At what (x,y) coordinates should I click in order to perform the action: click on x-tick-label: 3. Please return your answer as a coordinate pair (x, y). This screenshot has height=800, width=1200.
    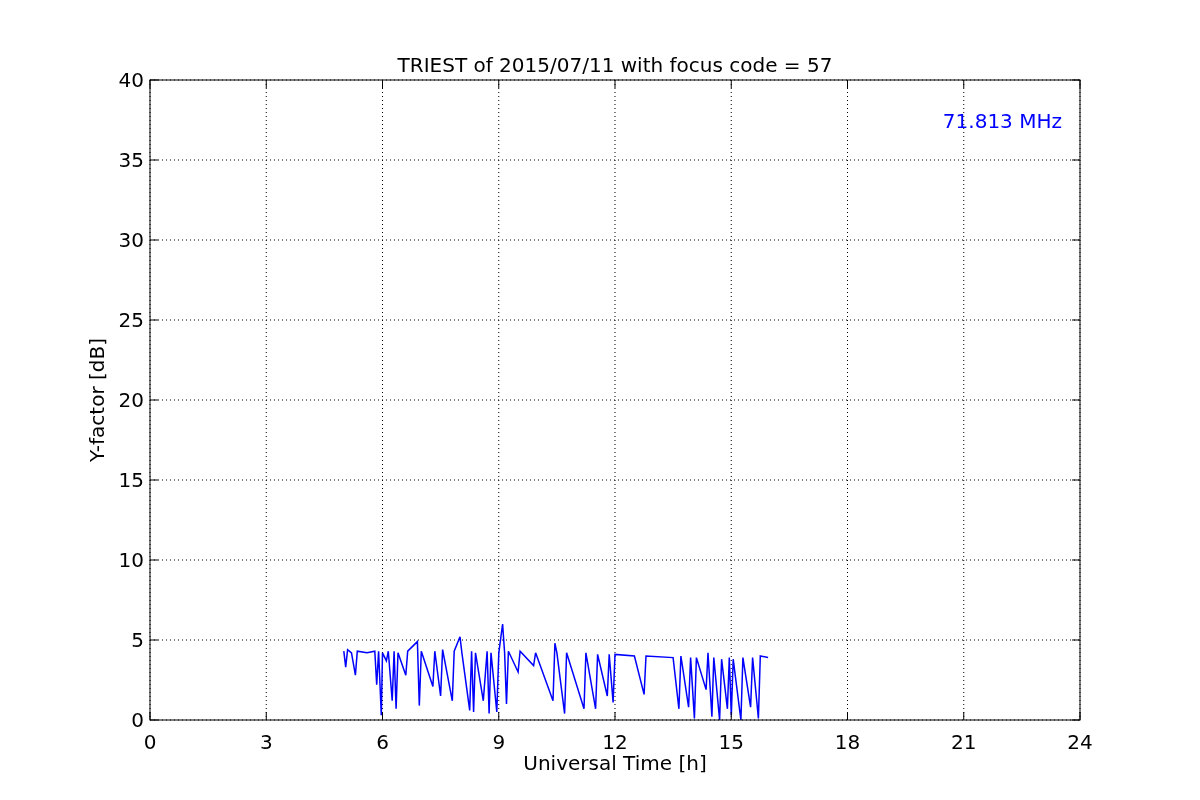
    Looking at the image, I should click on (266, 742).